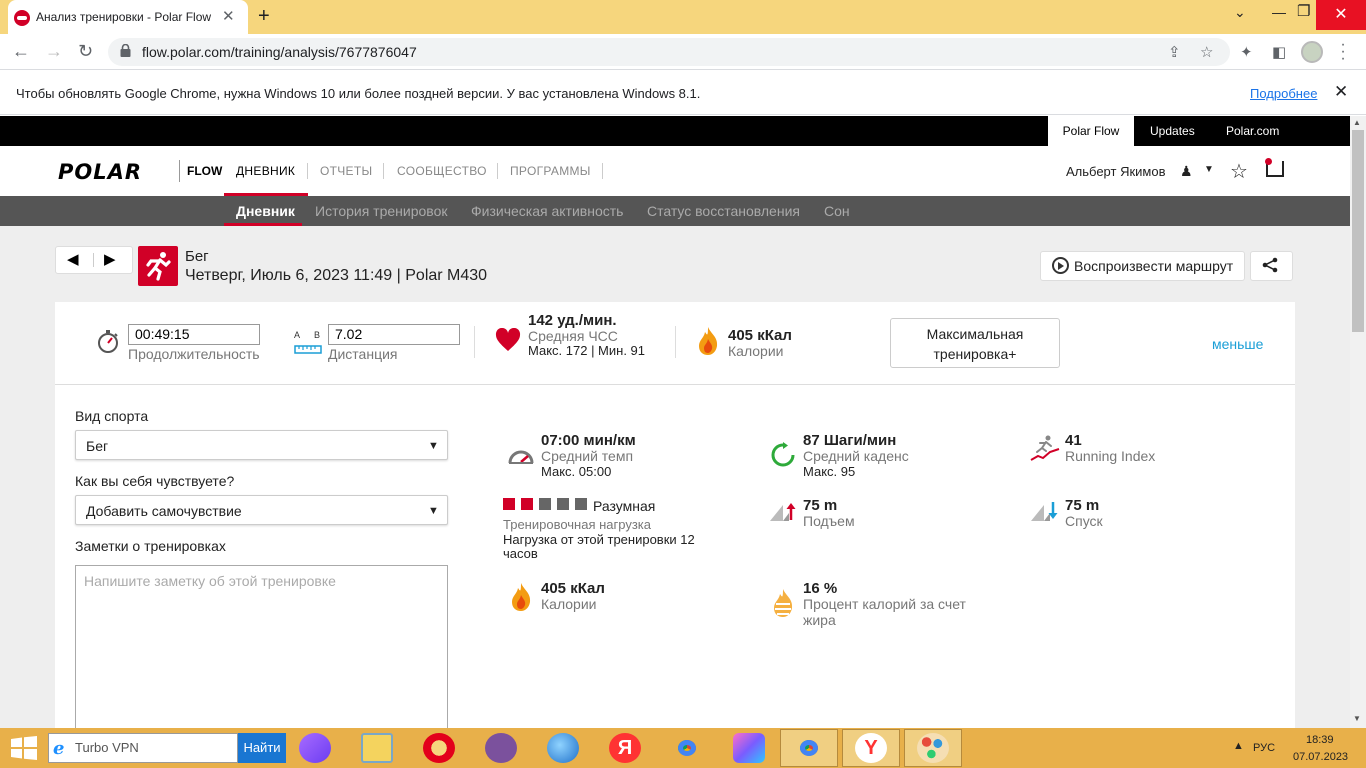 Image resolution: width=1366 pixels, height=768 pixels. I want to click on descent-icon, so click(1044, 511).